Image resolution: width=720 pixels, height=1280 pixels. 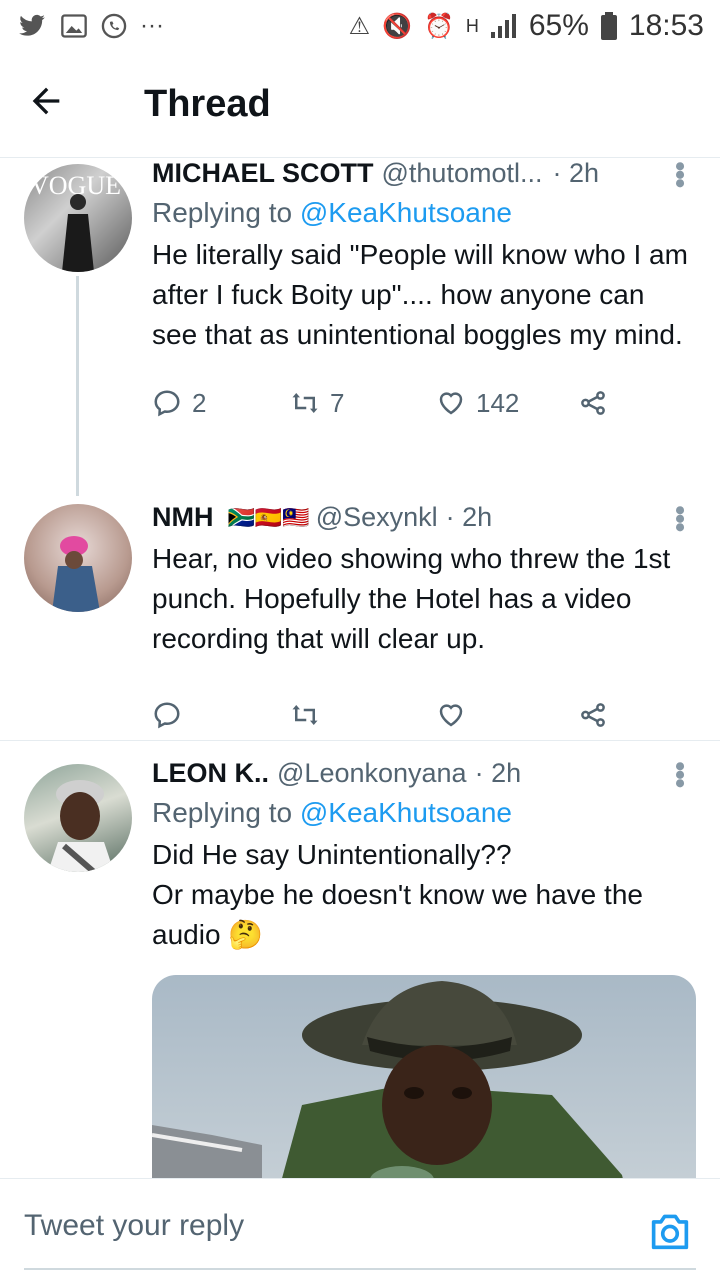 I want to click on status-bar: ··· ⚠ 🔇 ⏰ H 65% 18:53, so click(x=360, y=26).